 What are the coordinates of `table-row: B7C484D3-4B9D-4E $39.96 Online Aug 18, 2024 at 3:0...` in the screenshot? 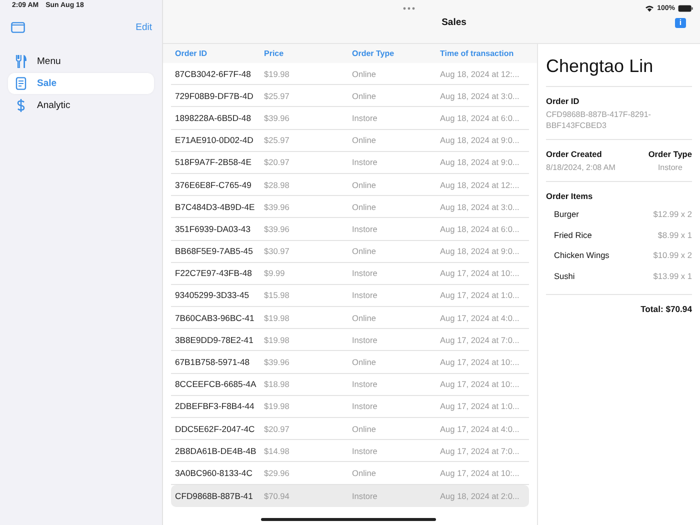 It's located at (350, 207).